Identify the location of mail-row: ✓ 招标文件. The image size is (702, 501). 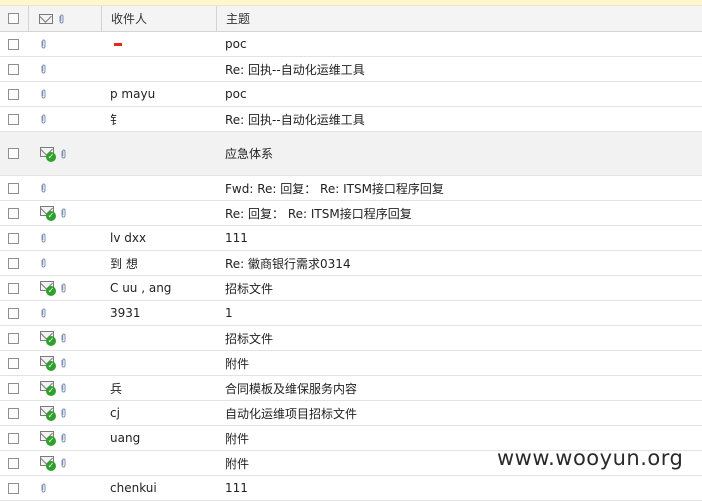
(351, 338).